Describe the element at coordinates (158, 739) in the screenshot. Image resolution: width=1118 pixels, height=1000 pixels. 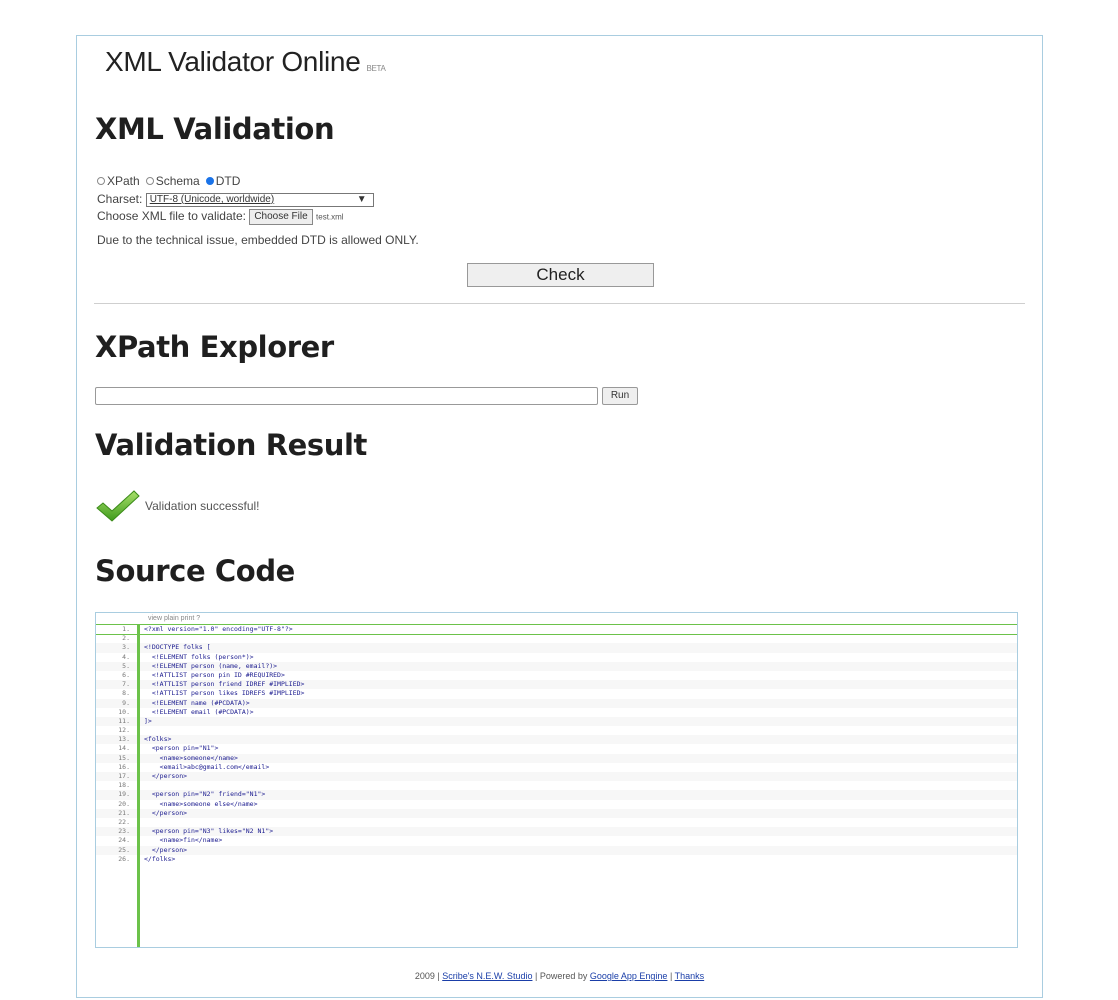
I see `code-line-text: <folks>` at that location.